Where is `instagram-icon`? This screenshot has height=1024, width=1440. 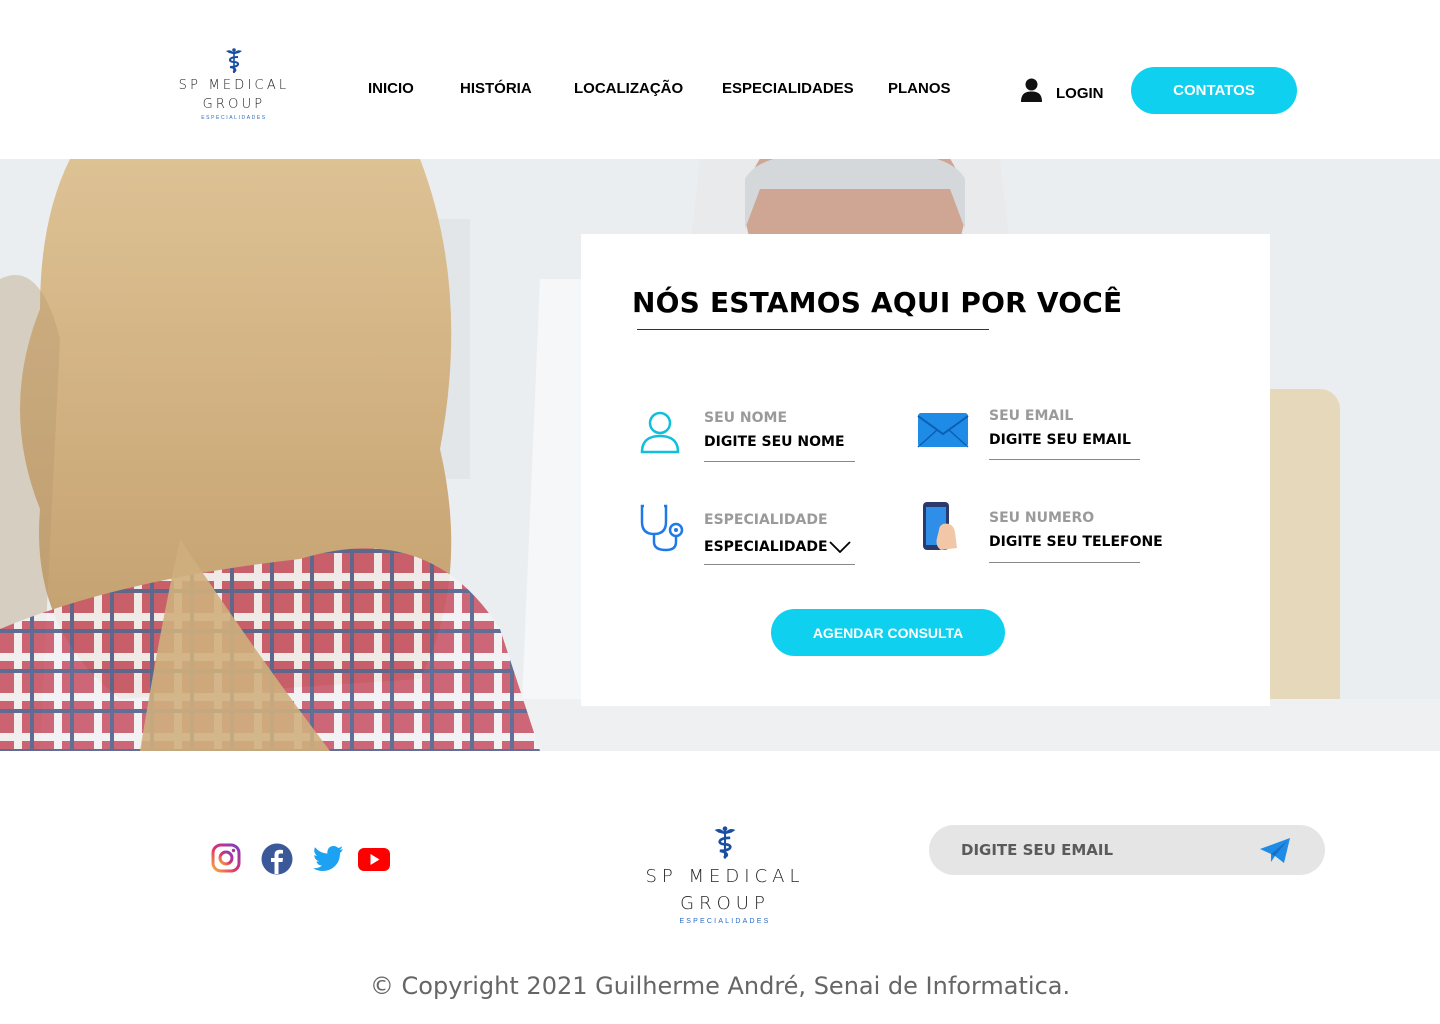
instagram-icon is located at coordinates (226, 858).